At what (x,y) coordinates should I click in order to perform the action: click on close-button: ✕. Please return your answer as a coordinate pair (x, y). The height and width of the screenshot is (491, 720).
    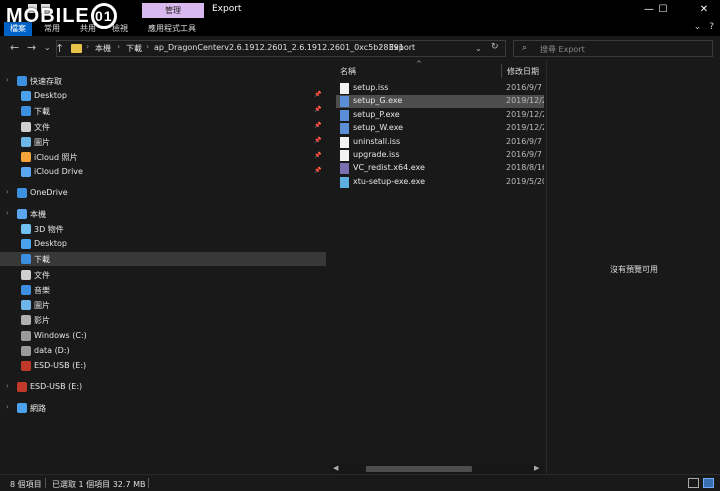
    Looking at the image, I should click on (704, 10).